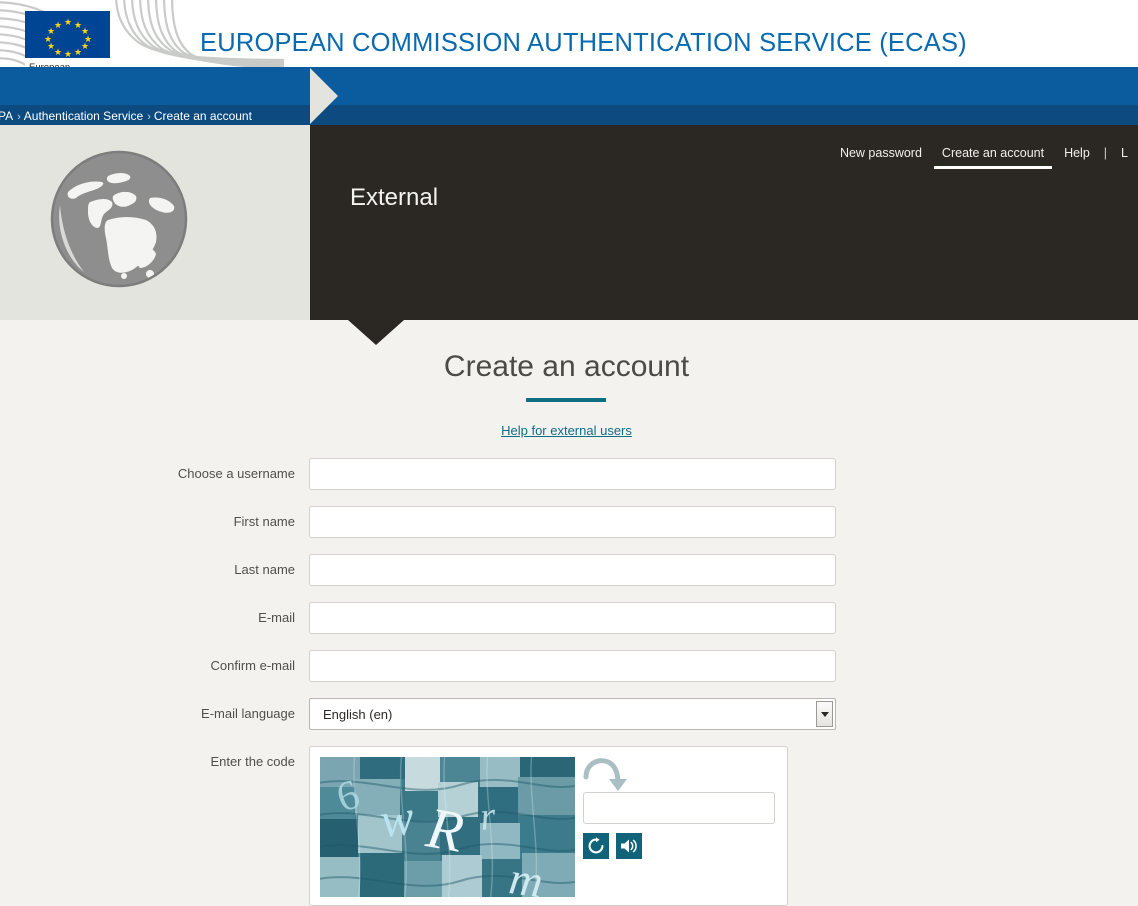 This screenshot has width=1138, height=906. Describe the element at coordinates (264, 521) in the screenshot. I see `label-first-name: First name` at that location.